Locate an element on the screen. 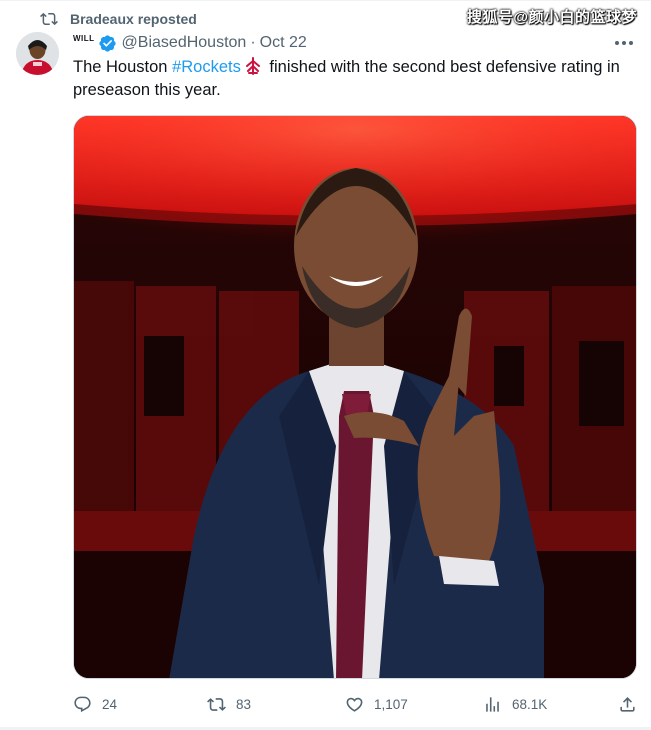 Image resolution: width=651 pixels, height=730 pixels. repost-icon is located at coordinates (49, 19).